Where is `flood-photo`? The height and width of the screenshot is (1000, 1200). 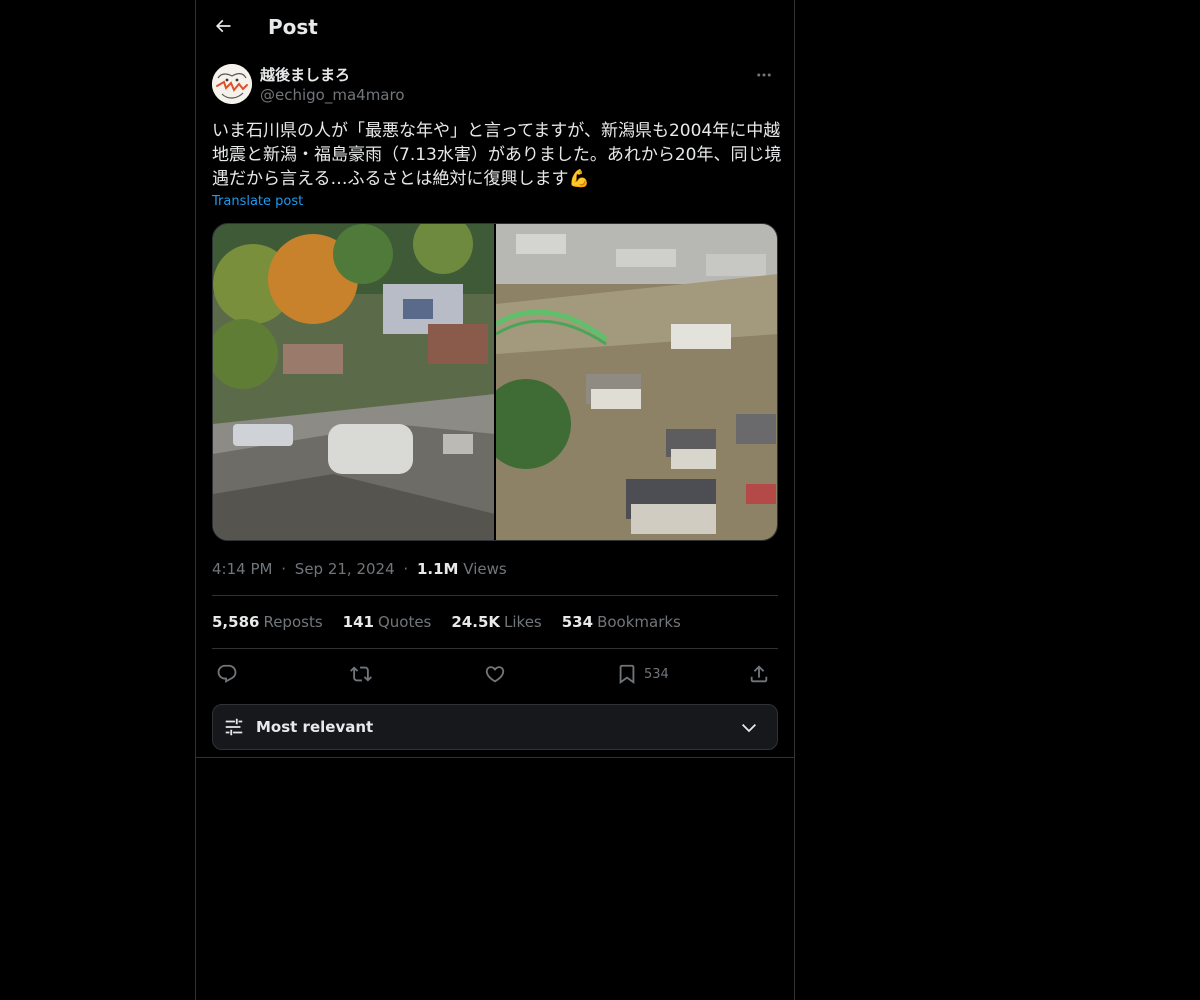 flood-photo is located at coordinates (636, 382).